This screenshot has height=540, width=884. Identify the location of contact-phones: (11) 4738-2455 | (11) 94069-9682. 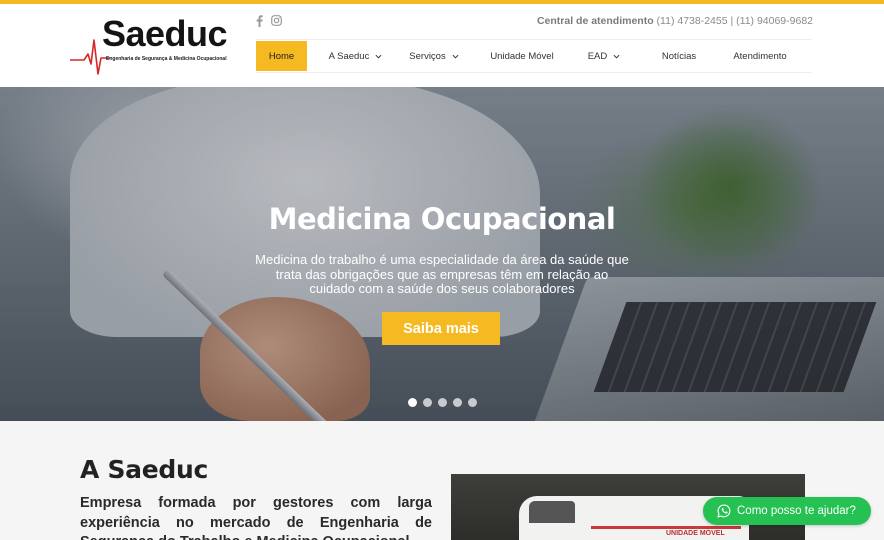
(735, 21).